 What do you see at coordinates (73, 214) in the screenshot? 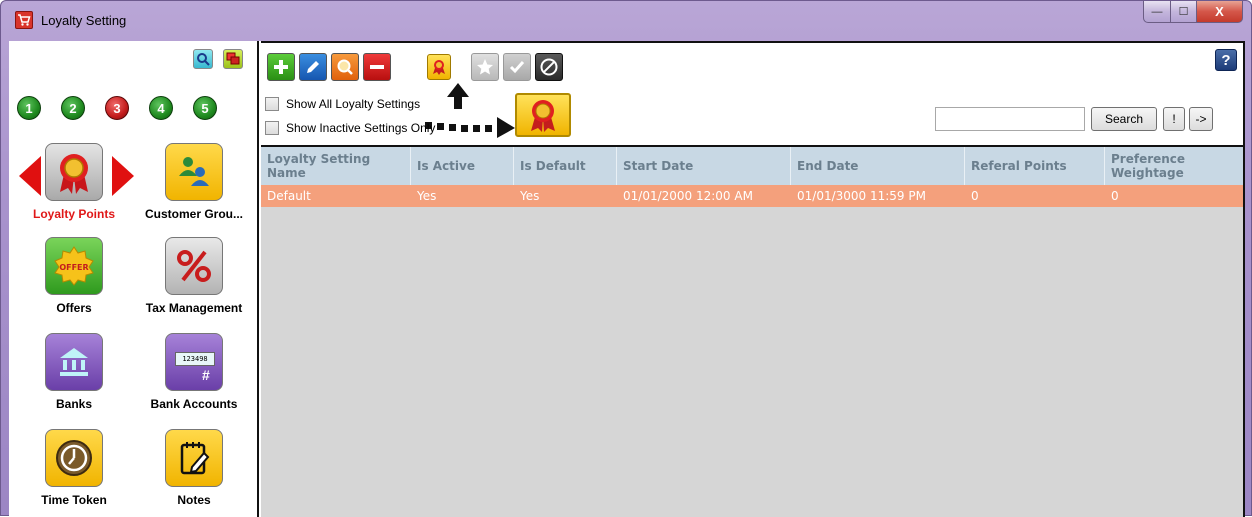
I see `module-label: Loyalty Points` at bounding box center [73, 214].